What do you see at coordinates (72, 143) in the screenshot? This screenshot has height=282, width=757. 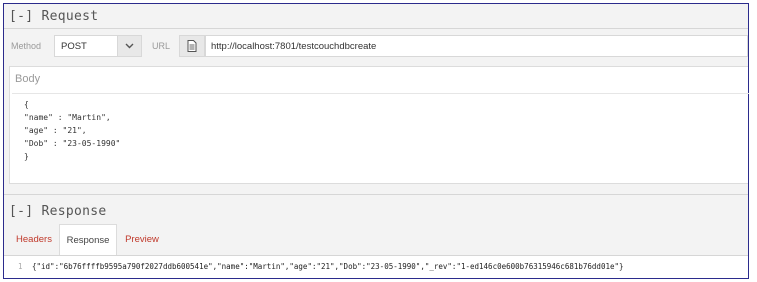 I see `body-line: "Dob" : "23-05-1990"` at bounding box center [72, 143].